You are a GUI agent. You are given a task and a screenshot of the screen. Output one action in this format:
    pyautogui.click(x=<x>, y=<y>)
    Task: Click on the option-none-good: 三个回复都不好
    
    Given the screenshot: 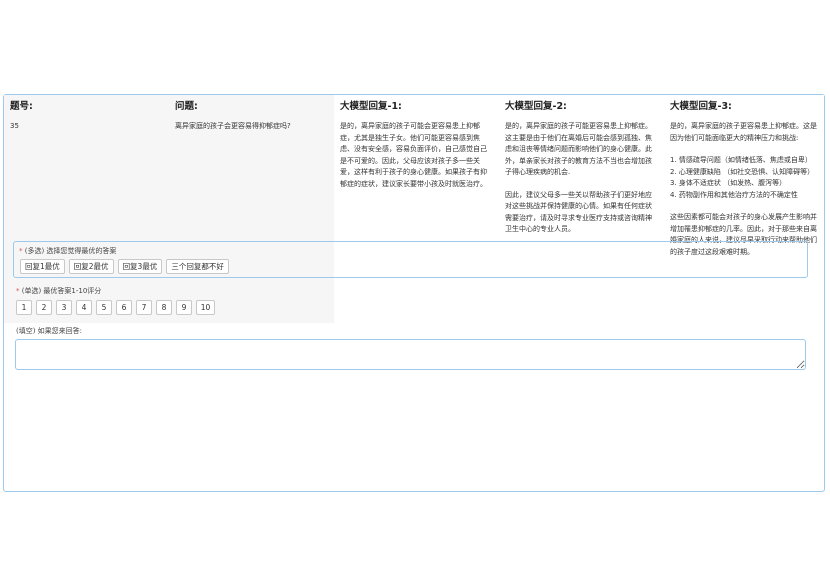 What is the action you would take?
    pyautogui.click(x=197, y=266)
    